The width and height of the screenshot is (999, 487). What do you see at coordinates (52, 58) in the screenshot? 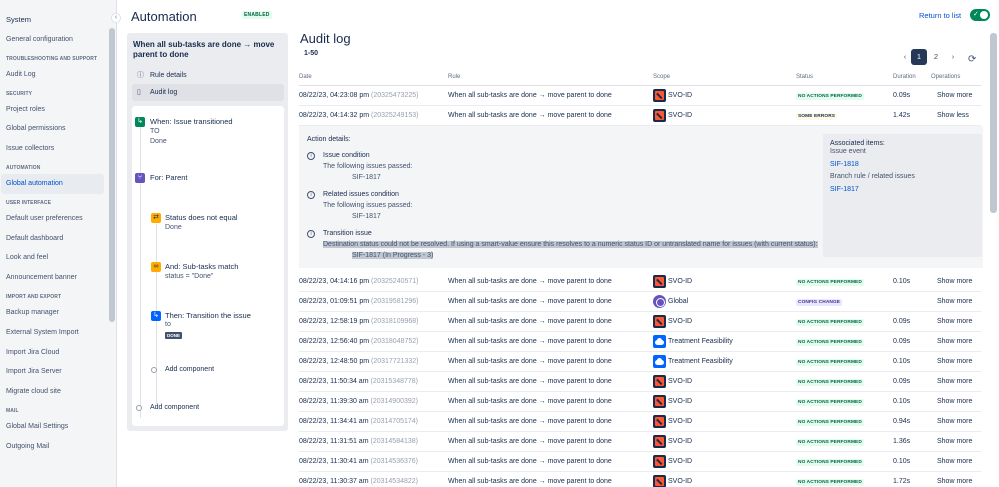
I see `sidebar-section-heading: TROUBLESHOOTING AND SUPPORT` at bounding box center [52, 58].